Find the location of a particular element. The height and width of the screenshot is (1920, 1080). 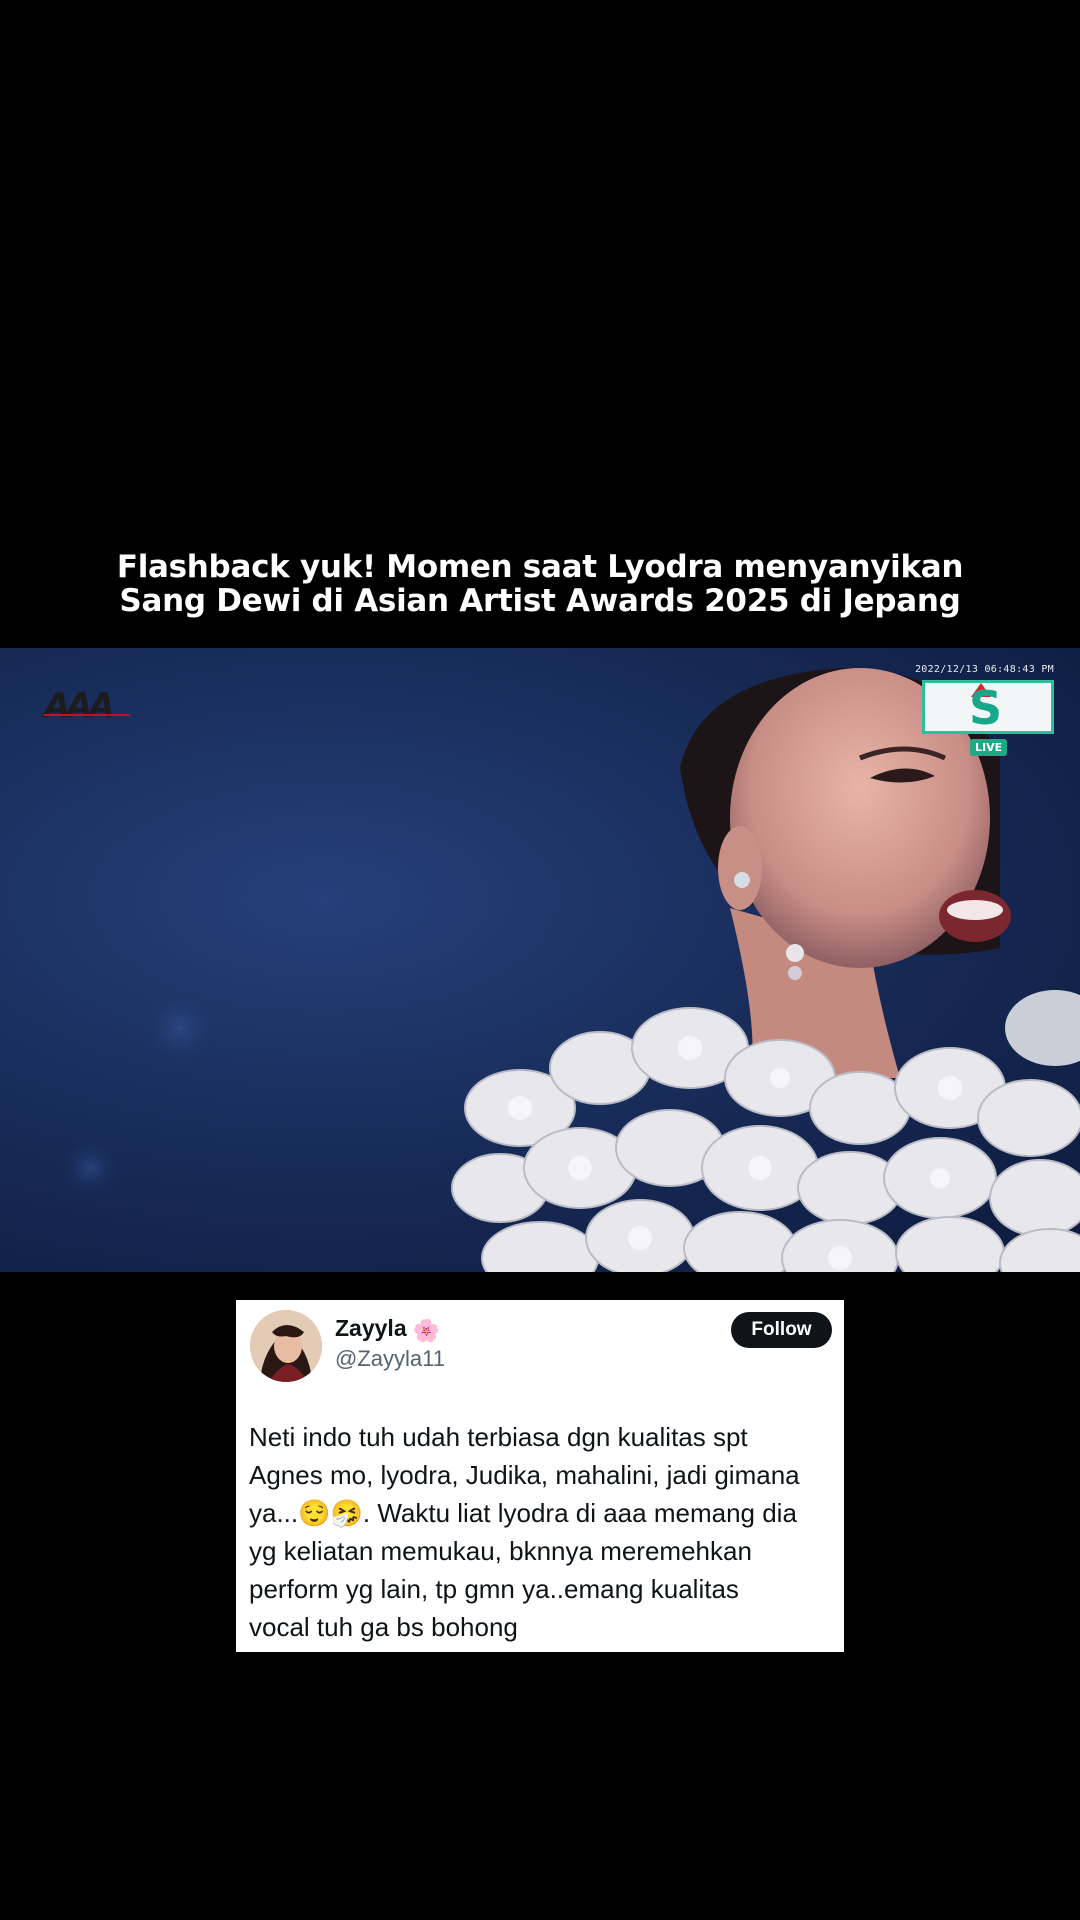

display-name-row: Zayyla 🌸 is located at coordinates (387, 1329).